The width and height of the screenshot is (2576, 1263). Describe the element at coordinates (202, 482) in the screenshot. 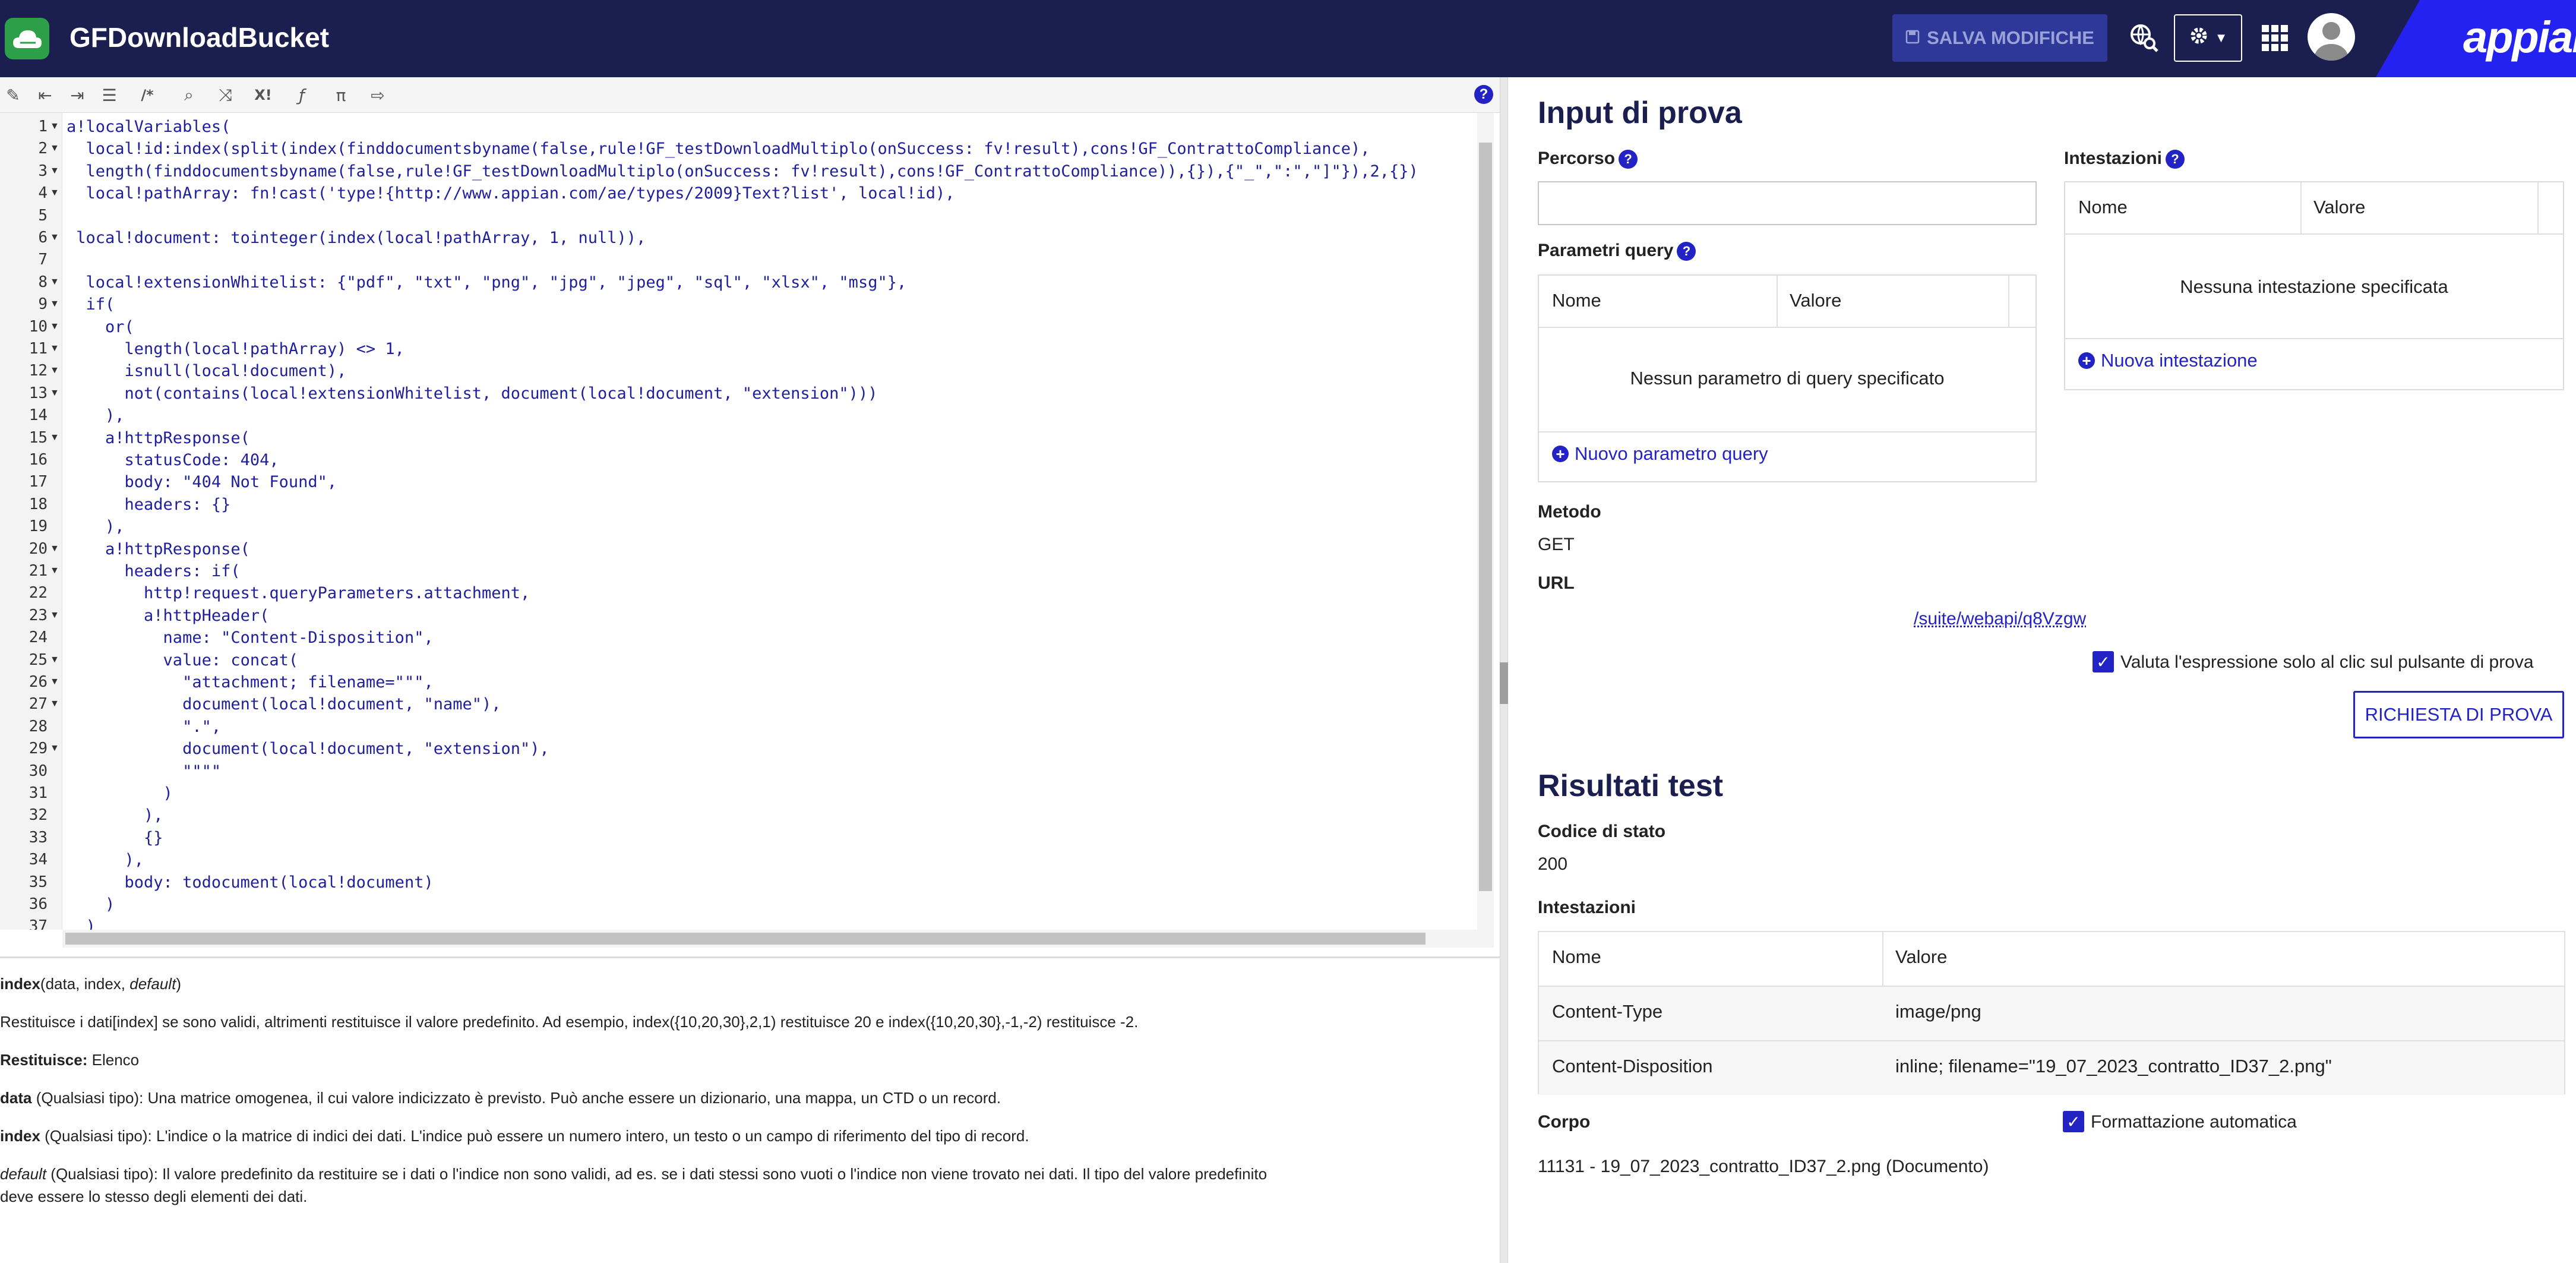

I see `code-line: body: "404 Not Found",` at that location.